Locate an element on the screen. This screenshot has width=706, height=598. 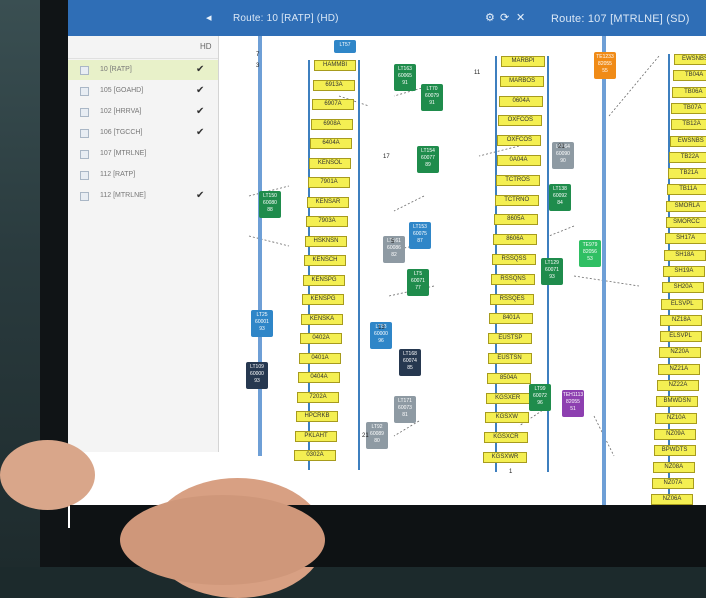
station-label: TCTROS is located at coordinates (518, 180).